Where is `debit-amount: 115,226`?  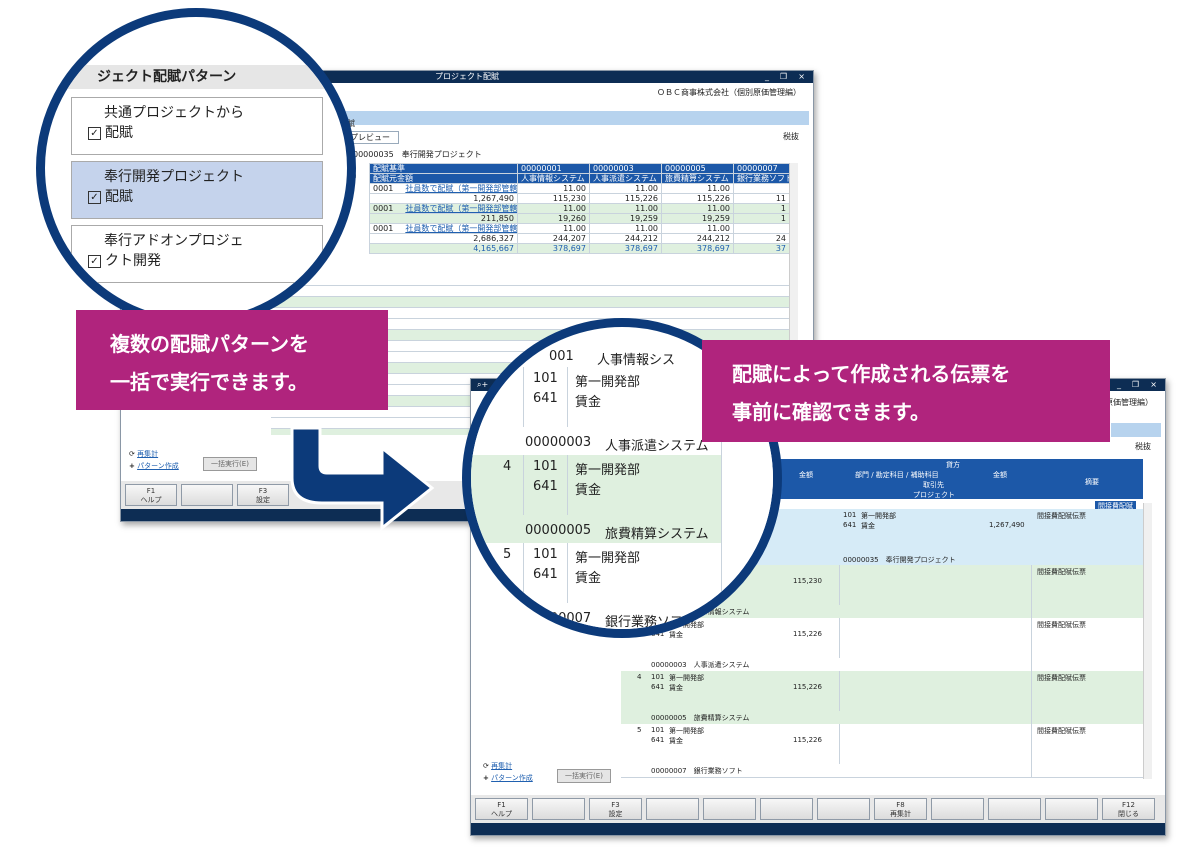
debit-amount: 115,226 is located at coordinates (807, 634).